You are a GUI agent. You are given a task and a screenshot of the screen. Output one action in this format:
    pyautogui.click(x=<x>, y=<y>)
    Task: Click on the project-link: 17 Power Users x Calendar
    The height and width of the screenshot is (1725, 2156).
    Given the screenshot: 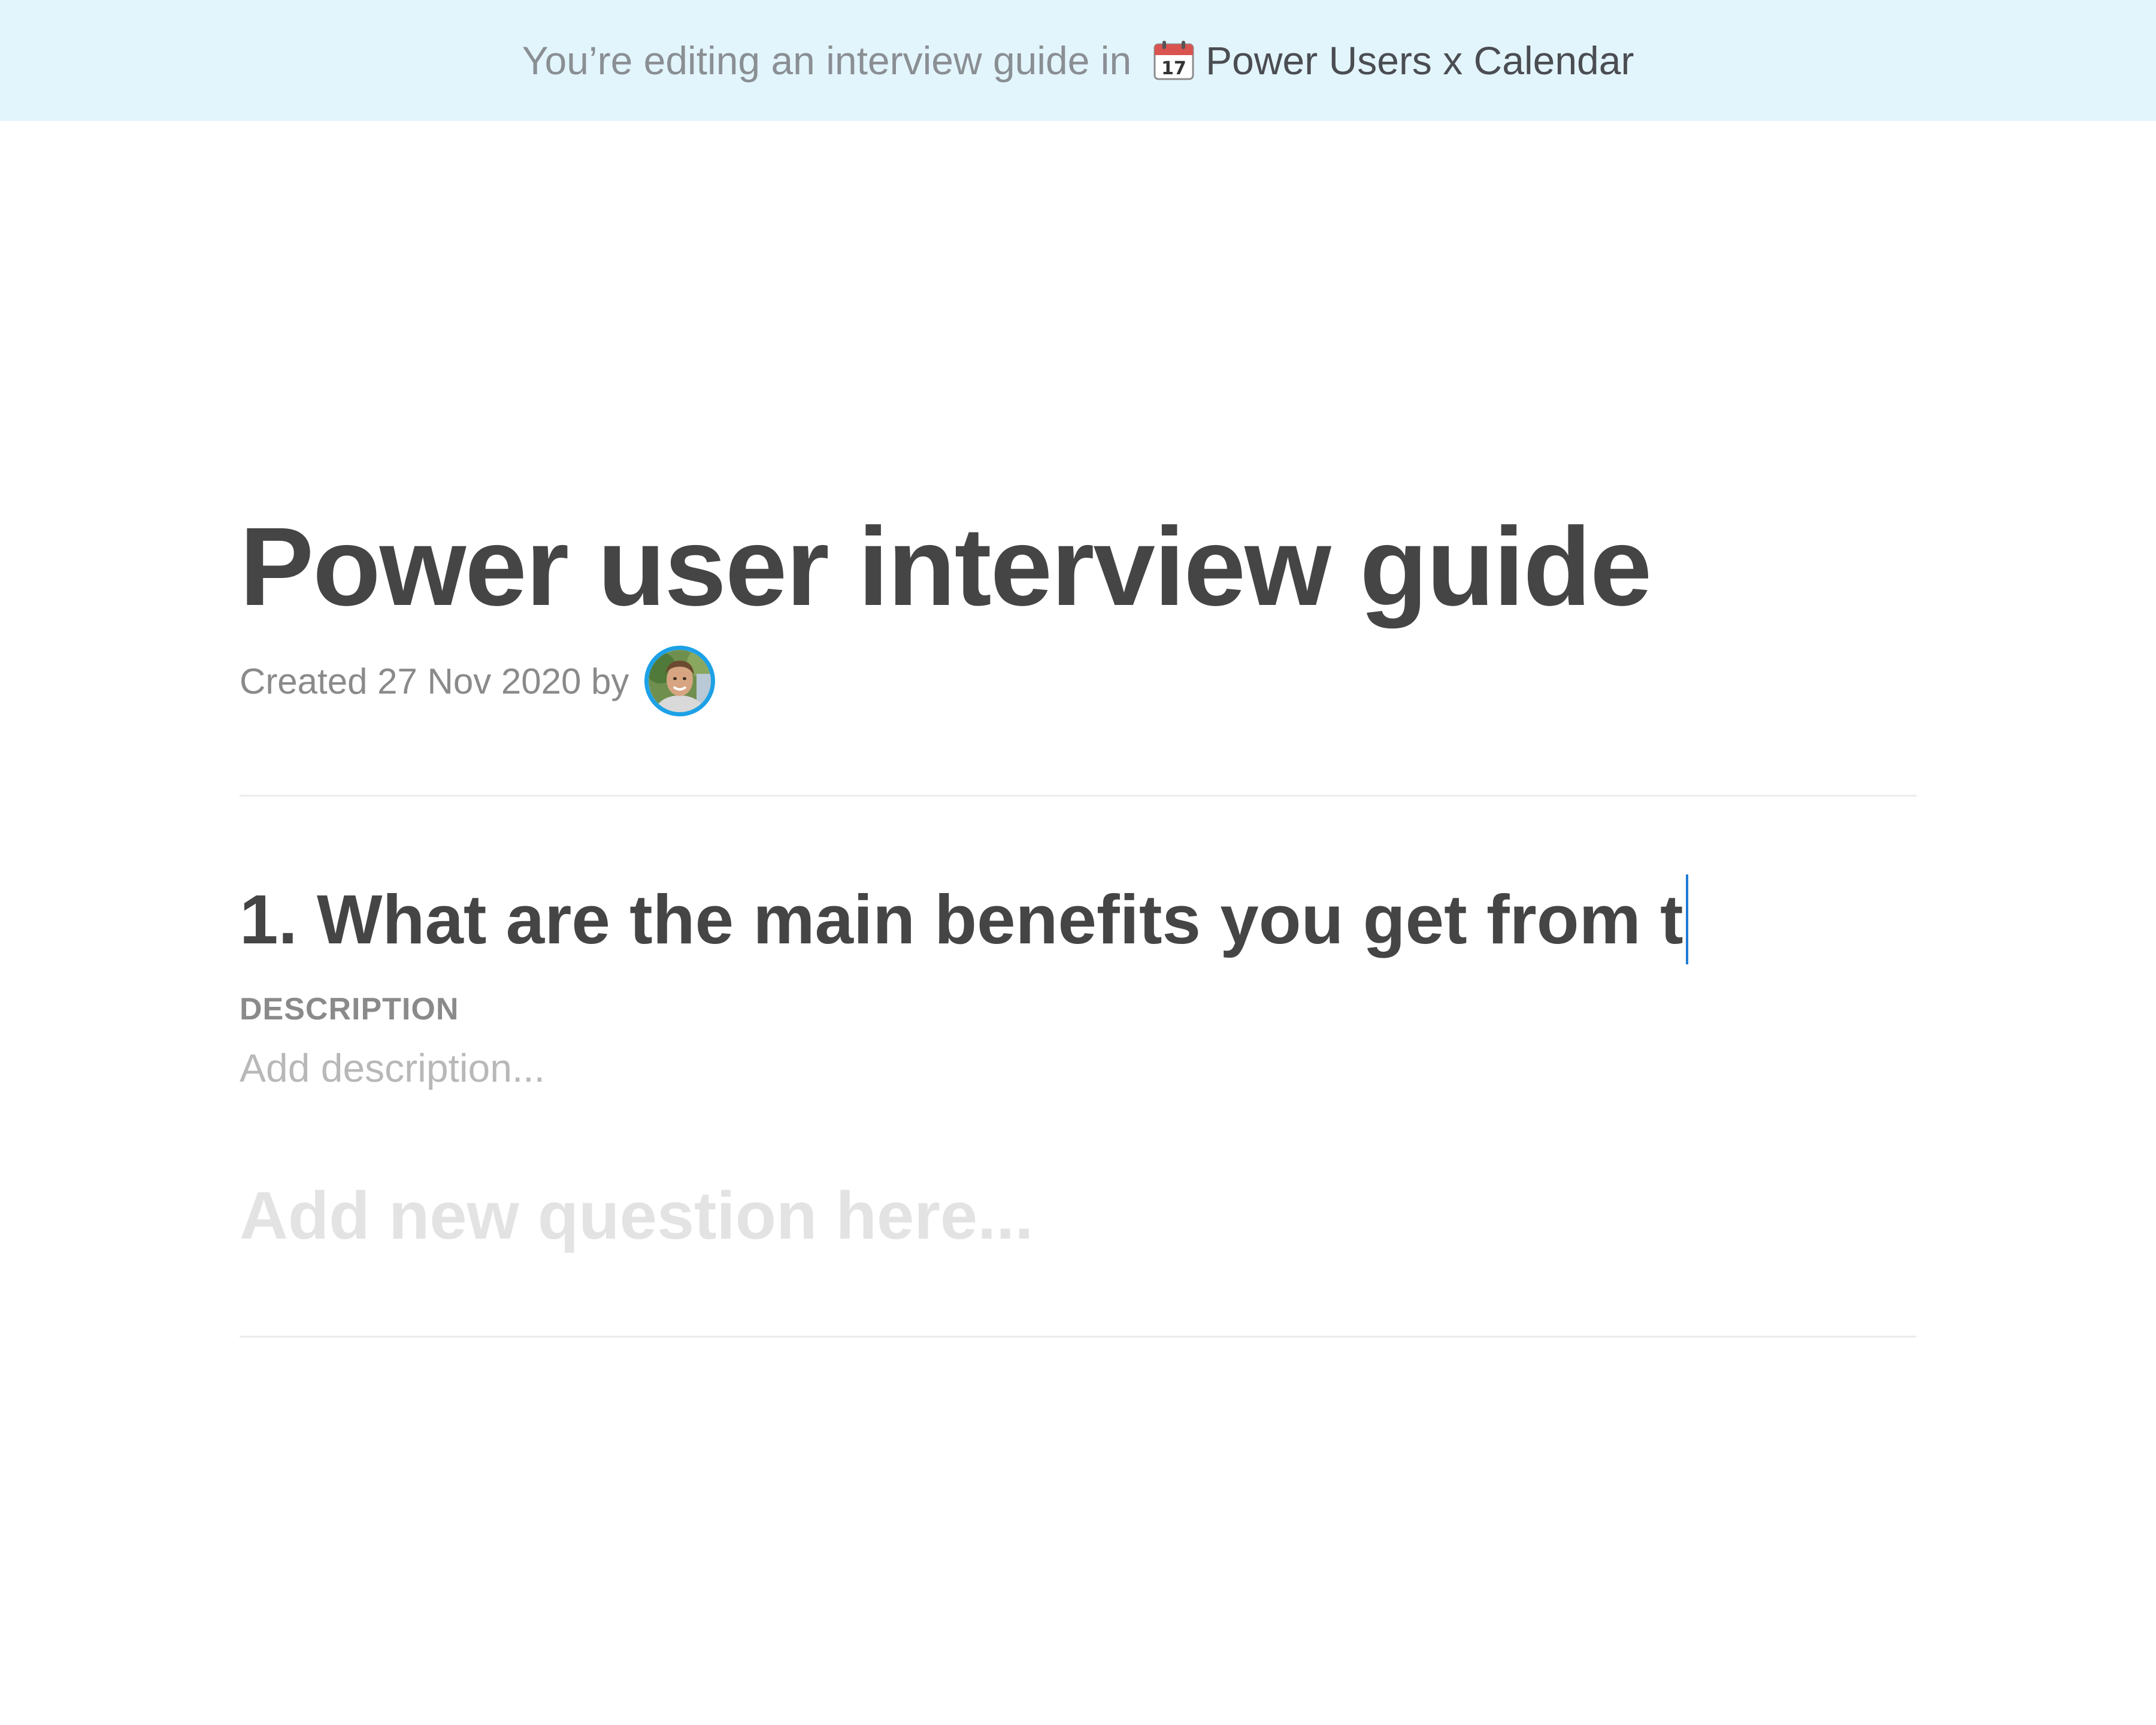 What is the action you would take?
    pyautogui.click(x=1394, y=60)
    